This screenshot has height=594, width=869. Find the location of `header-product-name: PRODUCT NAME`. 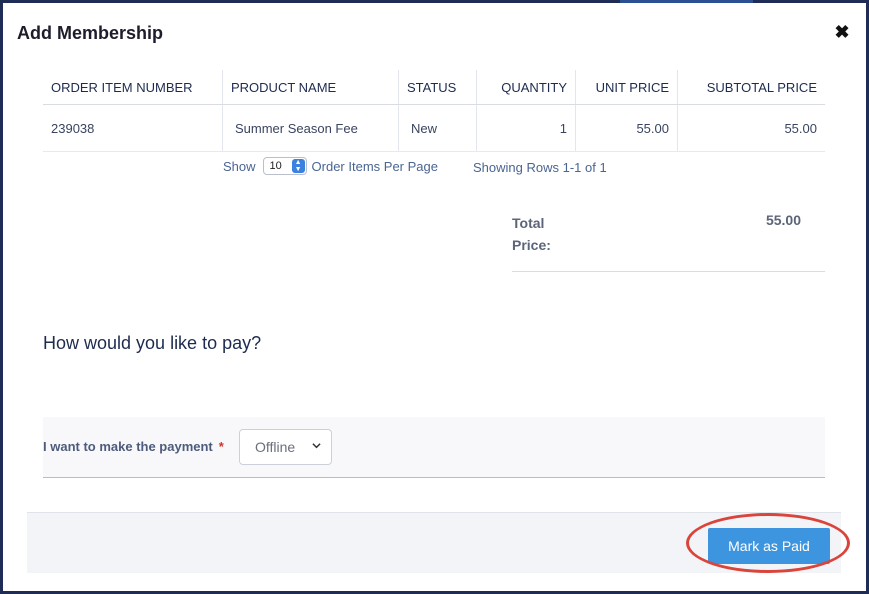

header-product-name: PRODUCT NAME is located at coordinates (311, 87).